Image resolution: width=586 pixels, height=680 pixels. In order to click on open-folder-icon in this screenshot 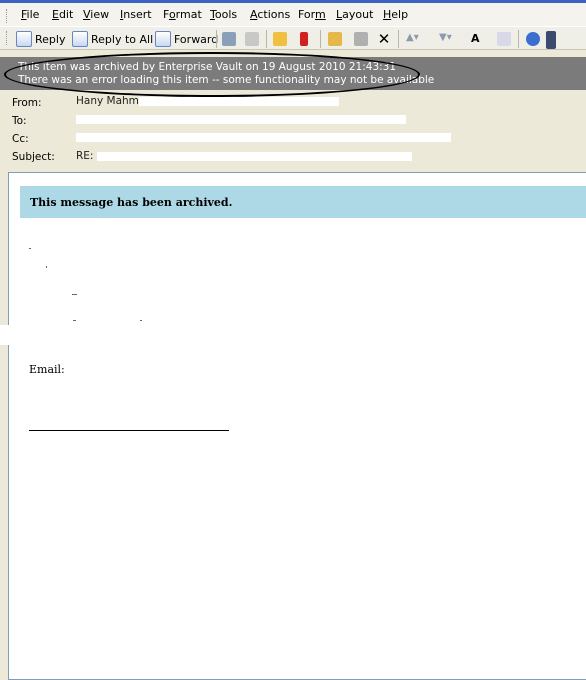, I will do `click(335, 39)`.